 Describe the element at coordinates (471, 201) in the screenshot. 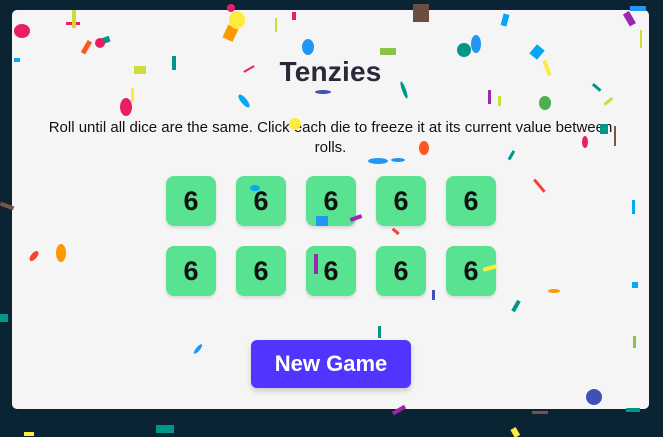

I see `die-5: 6` at that location.